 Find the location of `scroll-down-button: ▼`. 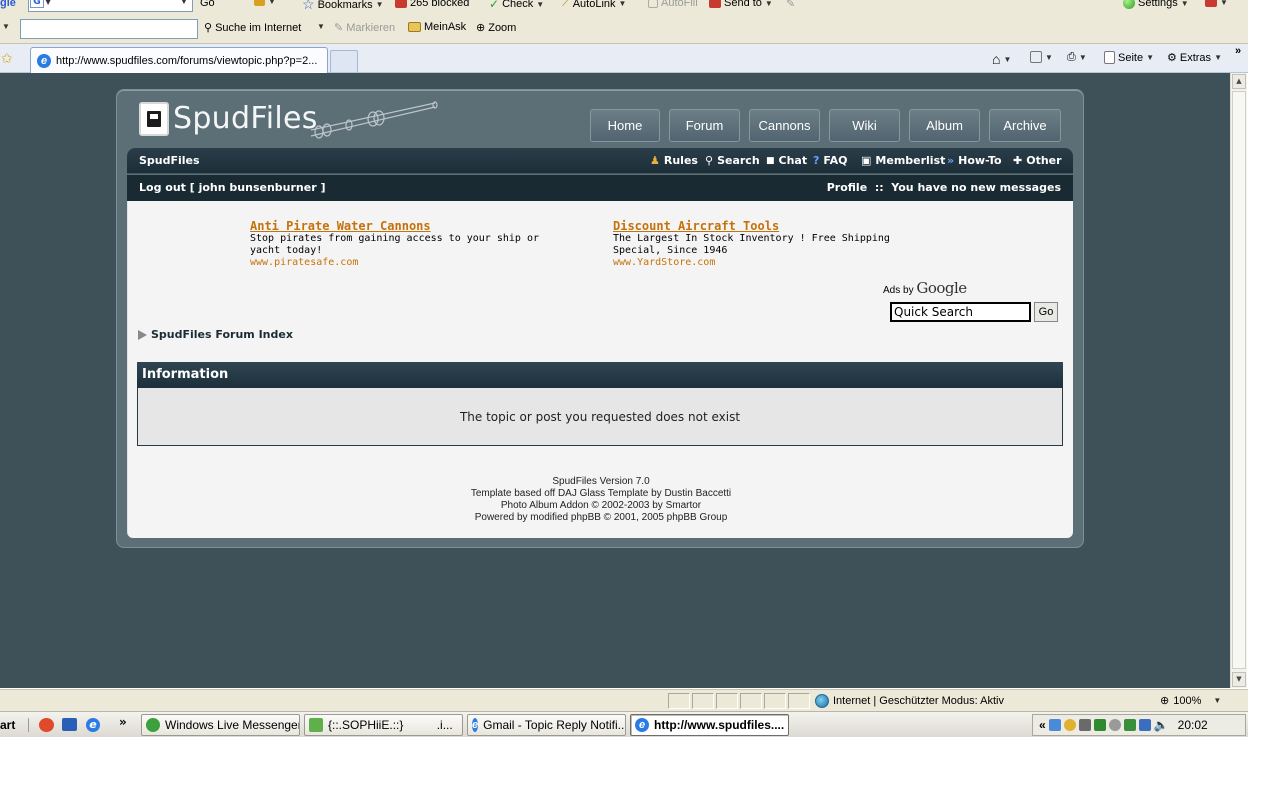

scroll-down-button: ▼ is located at coordinates (1239, 679).